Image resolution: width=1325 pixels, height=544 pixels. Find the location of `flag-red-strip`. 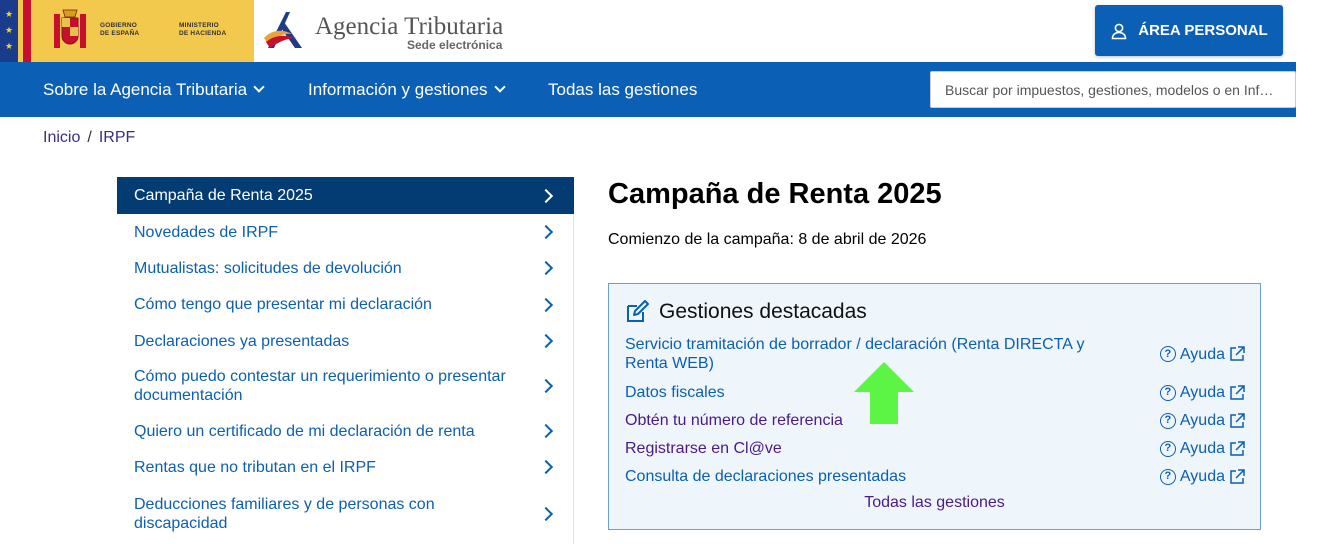

flag-red-strip is located at coordinates (27, 31).